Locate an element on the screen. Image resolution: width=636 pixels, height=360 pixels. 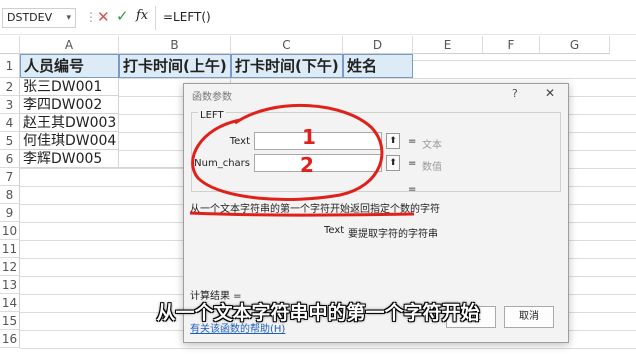
cancel-icon: ✕ is located at coordinates (103, 17).